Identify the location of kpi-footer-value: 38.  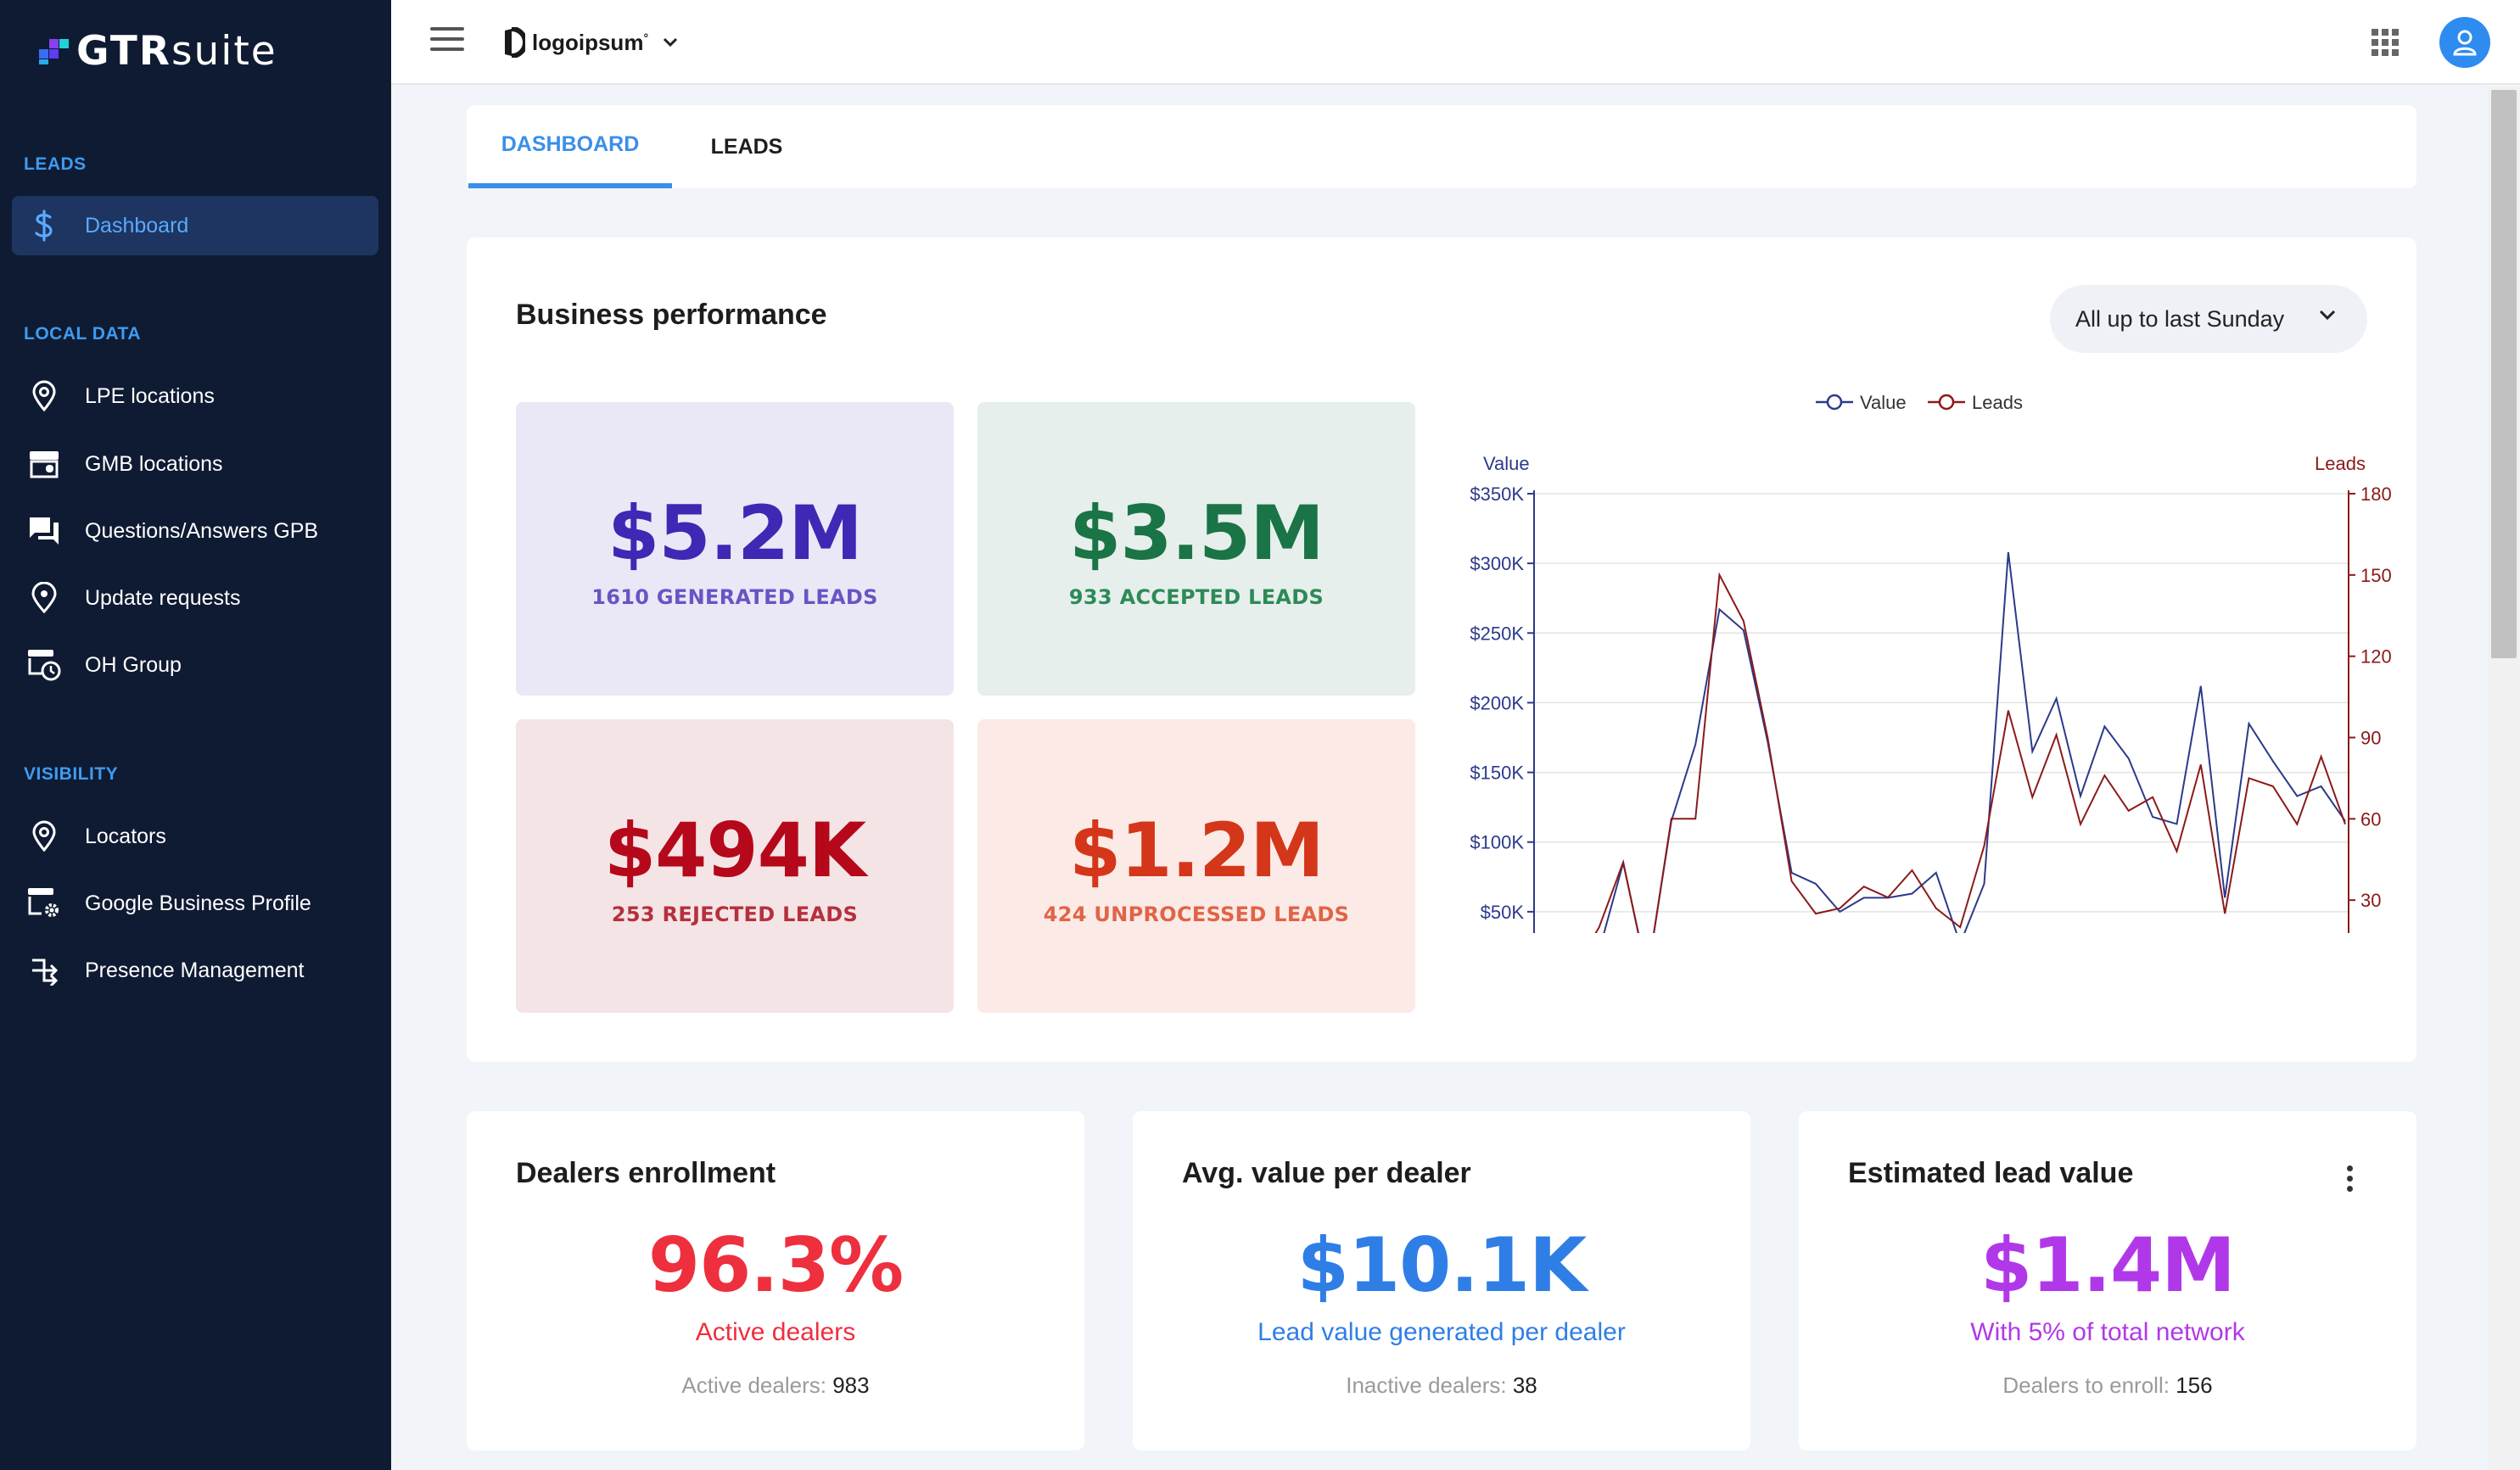
(1524, 1385).